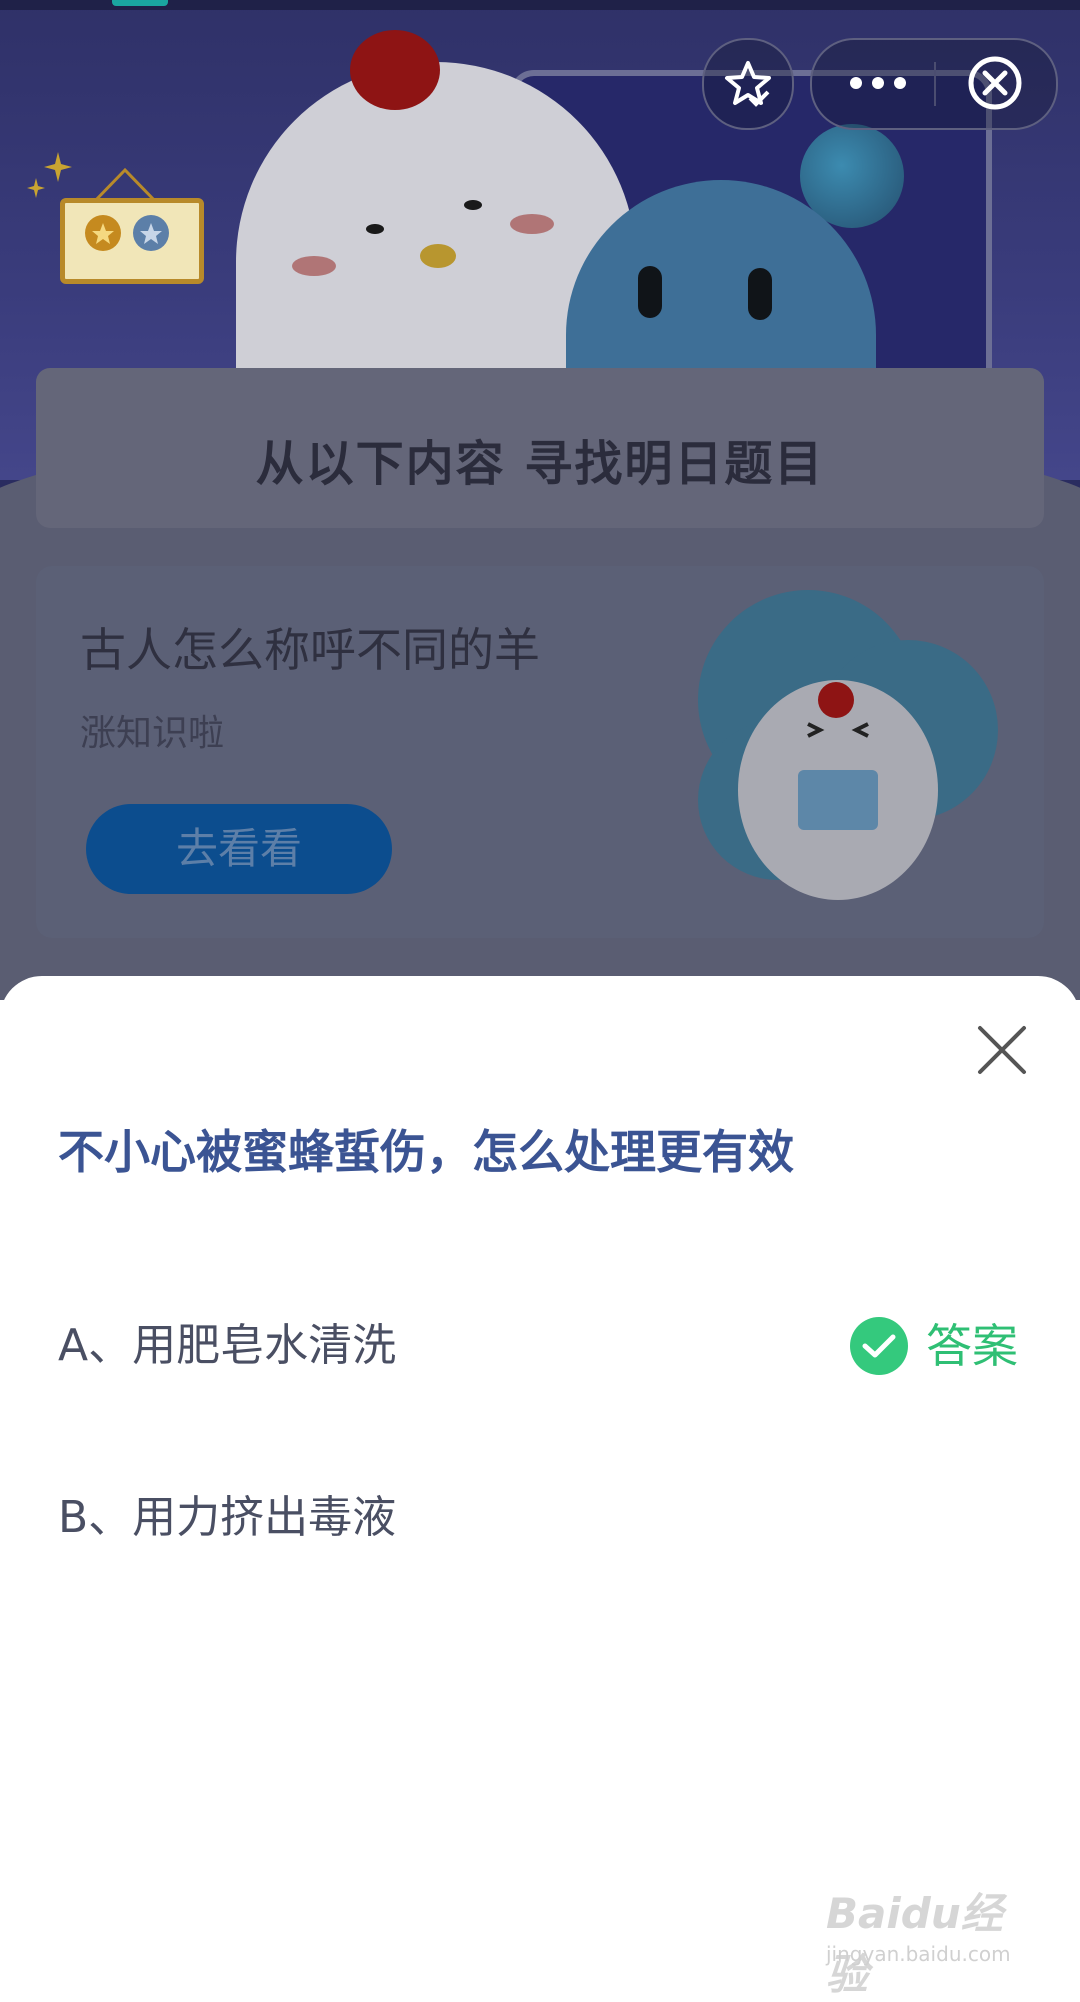 The width and height of the screenshot is (1080, 2002). I want to click on medal-board-icon, so click(132, 241).